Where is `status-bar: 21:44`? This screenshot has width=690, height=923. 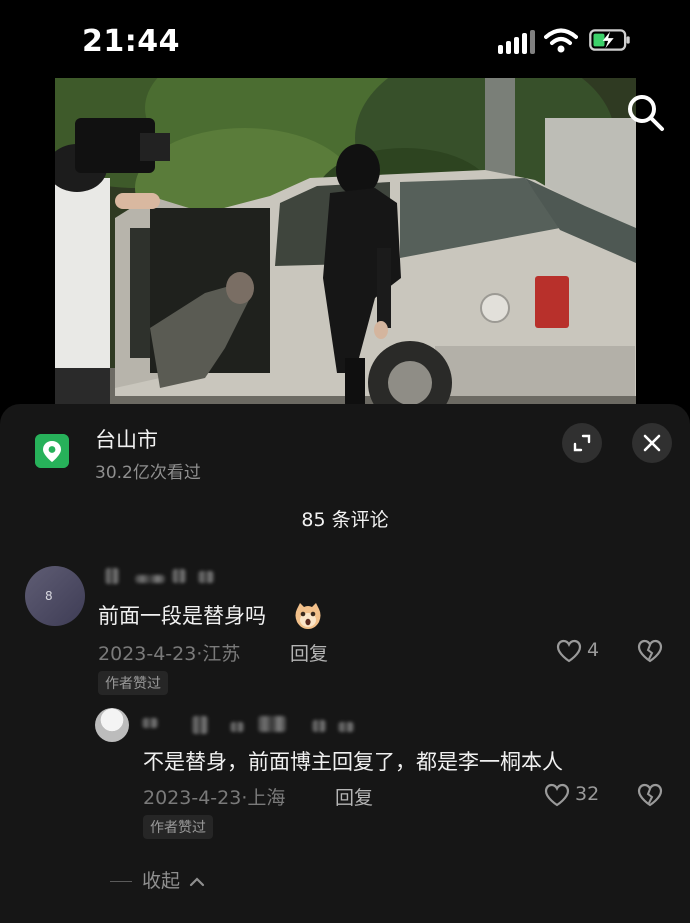 status-bar: 21:44 is located at coordinates (345, 39).